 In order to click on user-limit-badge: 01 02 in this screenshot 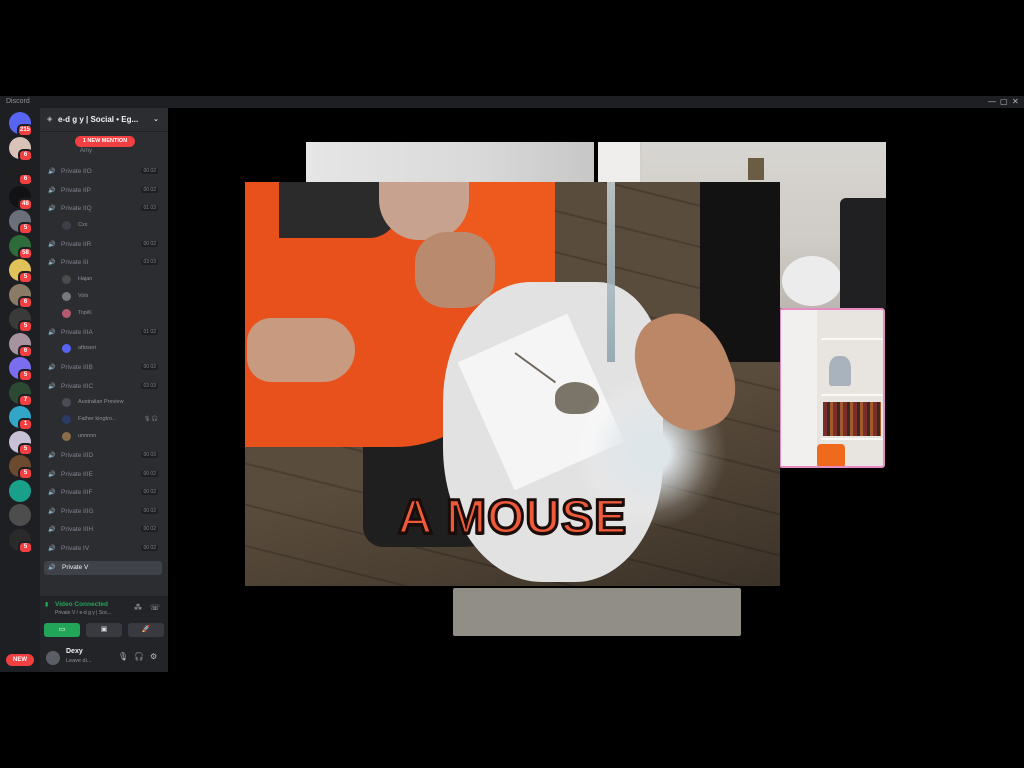, I will do `click(149, 331)`.